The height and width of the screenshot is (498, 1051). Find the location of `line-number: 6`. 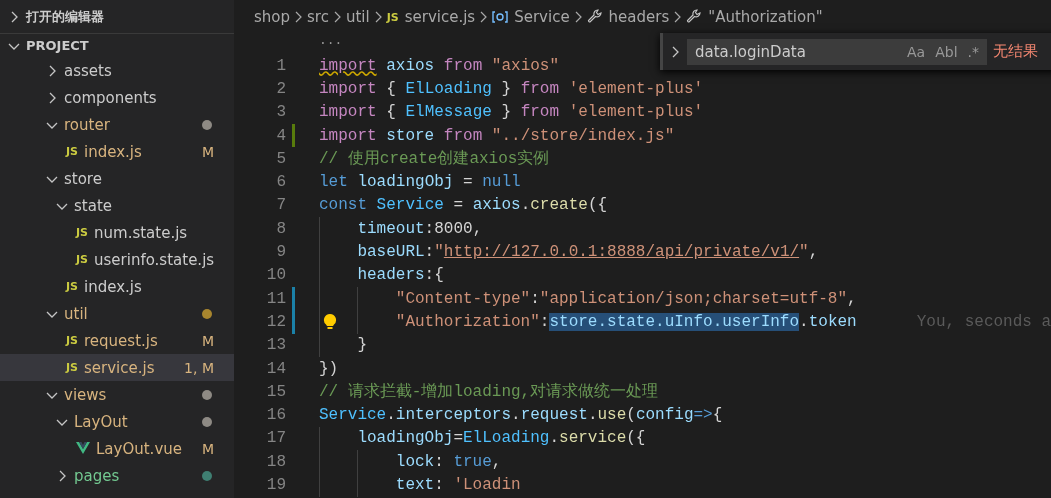

line-number: 6 is located at coordinates (280, 182).